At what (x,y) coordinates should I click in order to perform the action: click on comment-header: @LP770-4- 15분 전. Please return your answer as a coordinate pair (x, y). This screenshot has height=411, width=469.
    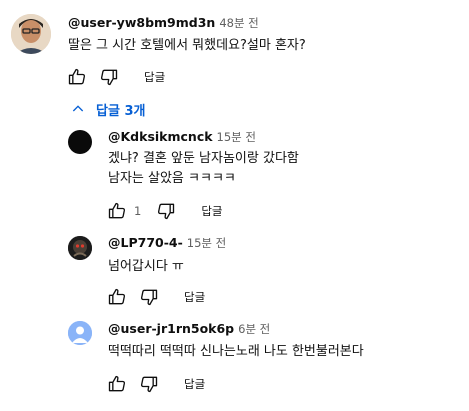
    Looking at the image, I should click on (167, 243).